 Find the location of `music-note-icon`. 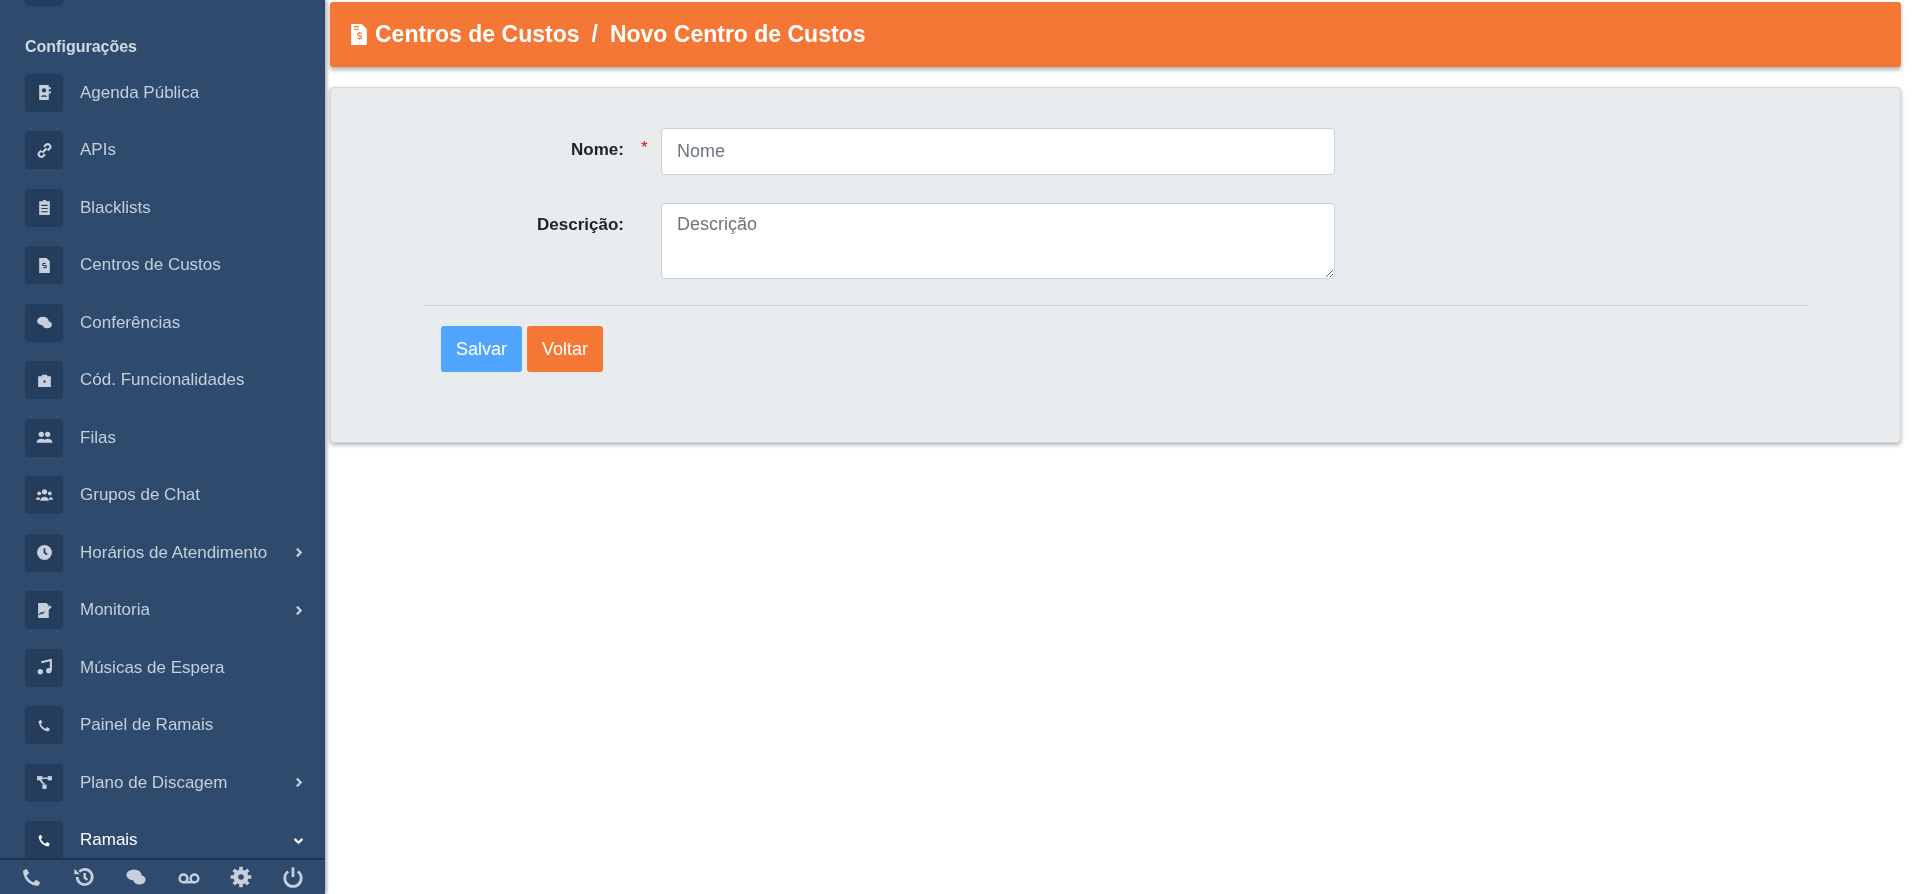

music-note-icon is located at coordinates (44, 668).